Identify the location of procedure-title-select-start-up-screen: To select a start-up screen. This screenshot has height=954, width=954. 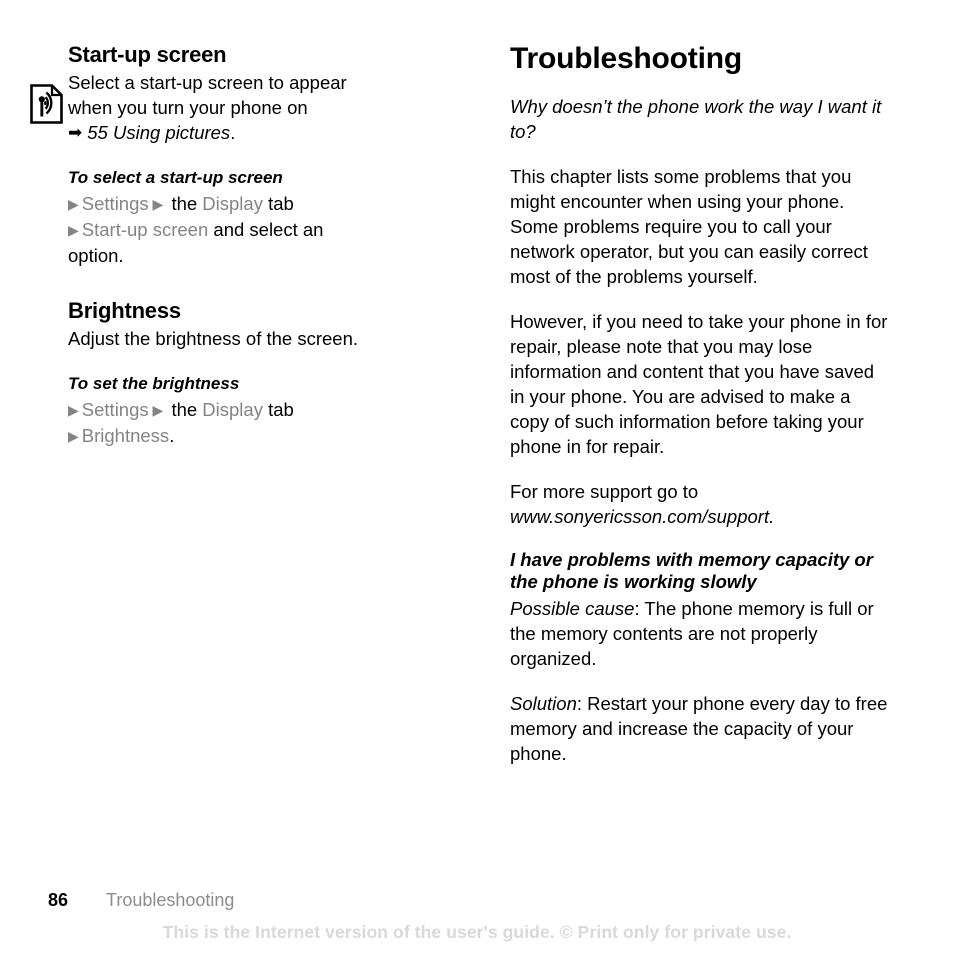
(175, 177).